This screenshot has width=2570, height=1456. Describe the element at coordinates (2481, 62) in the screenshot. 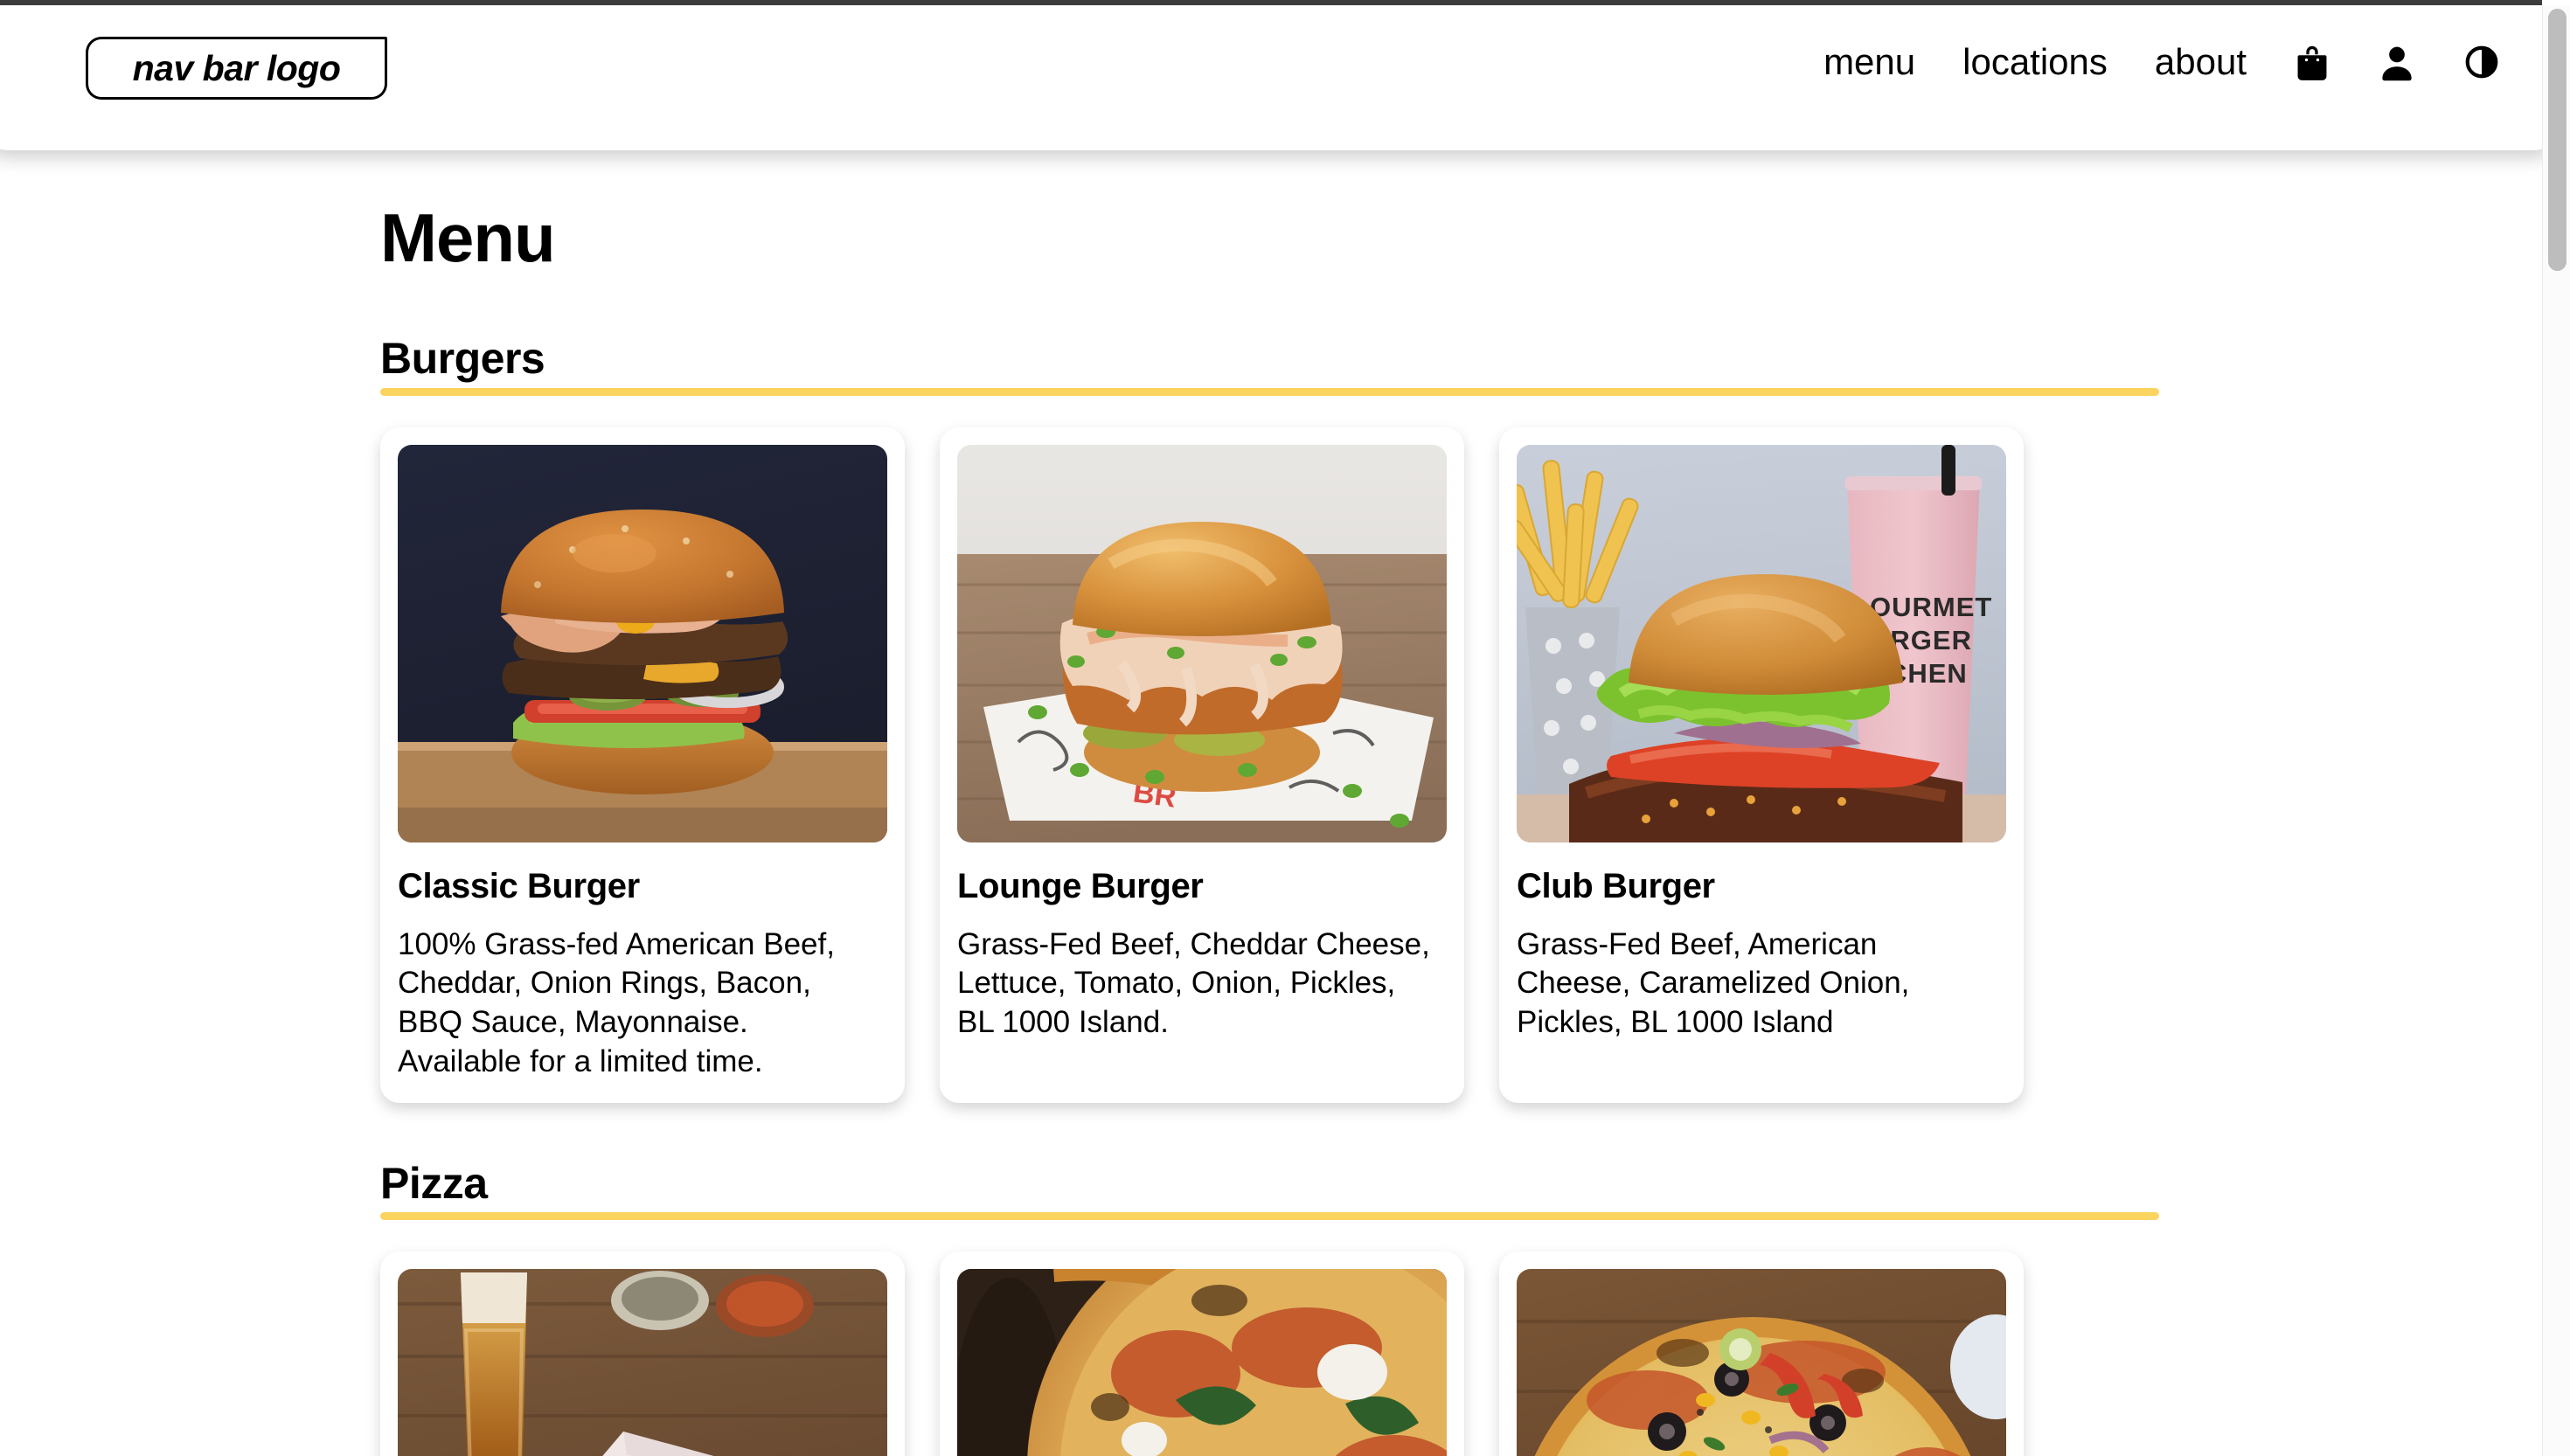

I see `contrast-toggle-icon` at that location.